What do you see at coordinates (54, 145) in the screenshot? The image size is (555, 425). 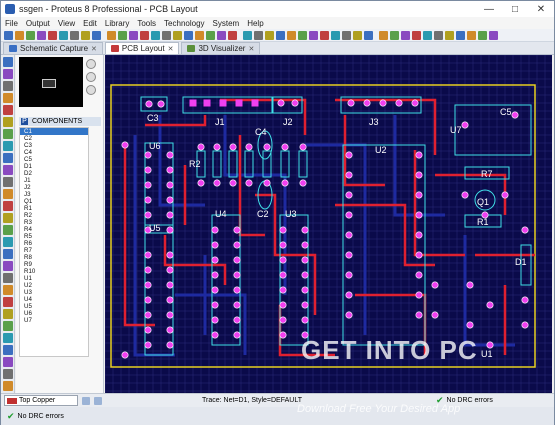 I see `list-item: C3` at bounding box center [54, 145].